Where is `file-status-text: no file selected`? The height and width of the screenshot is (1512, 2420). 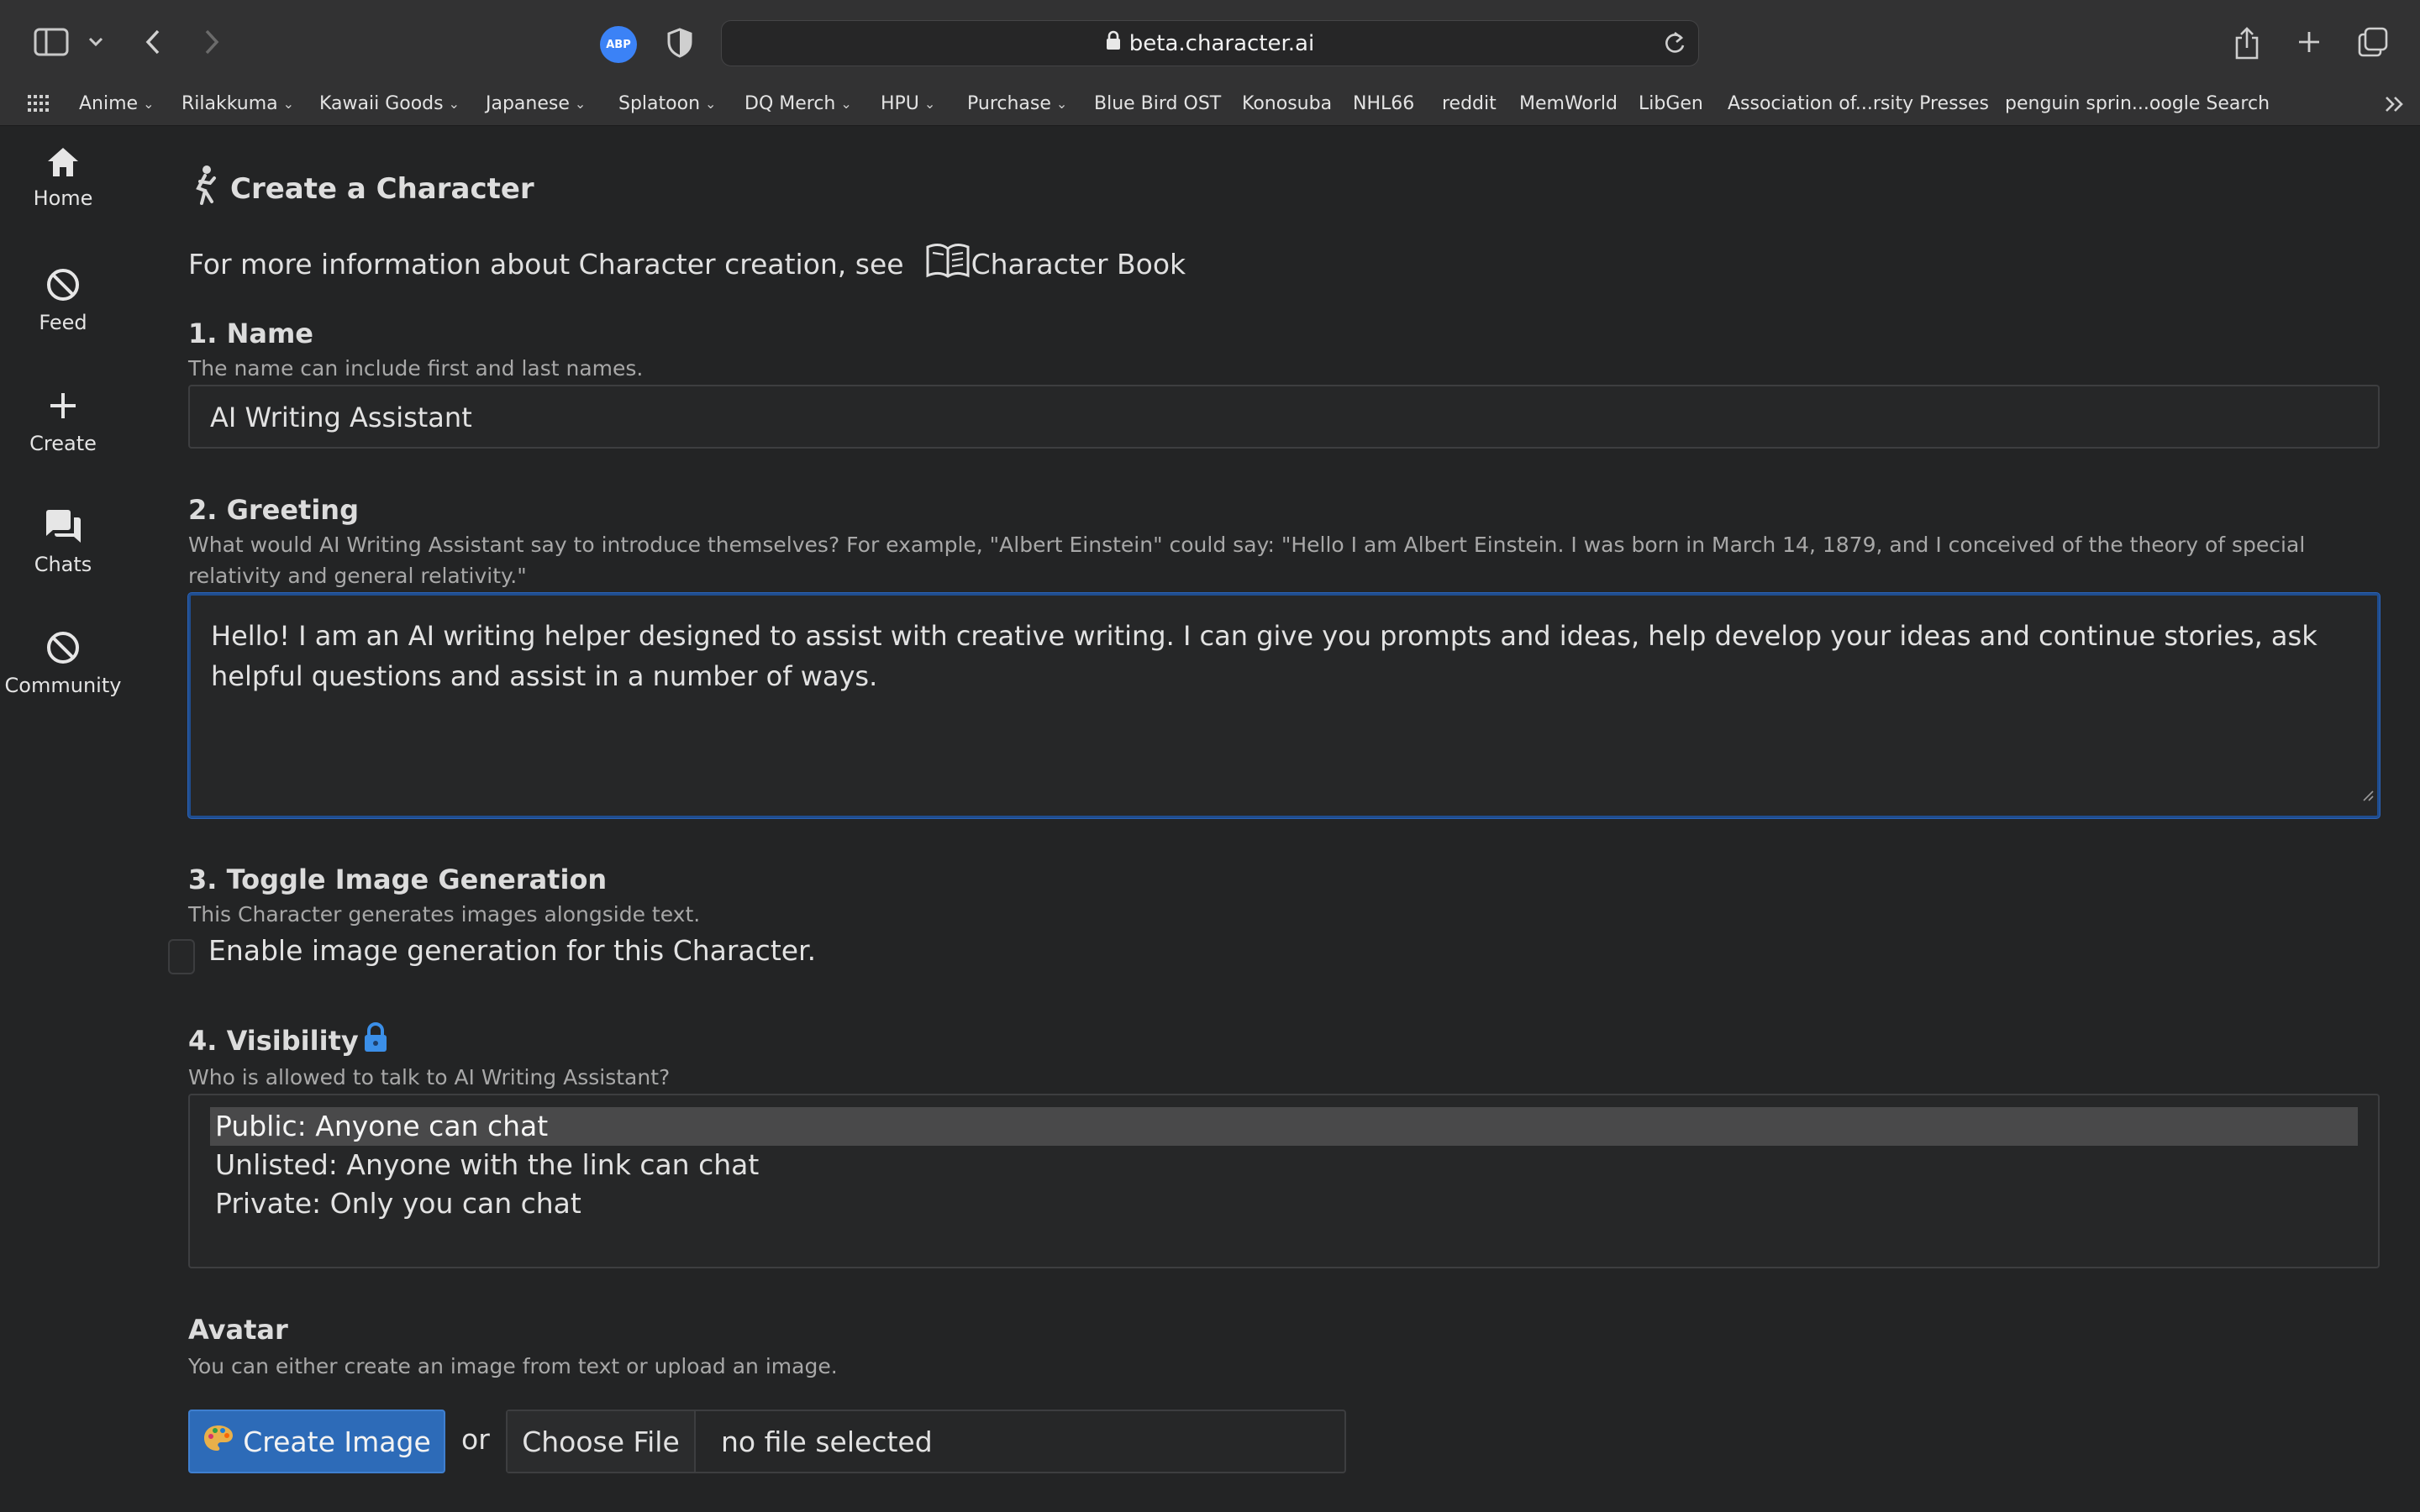
file-status-text: no file selected is located at coordinates (827, 1441).